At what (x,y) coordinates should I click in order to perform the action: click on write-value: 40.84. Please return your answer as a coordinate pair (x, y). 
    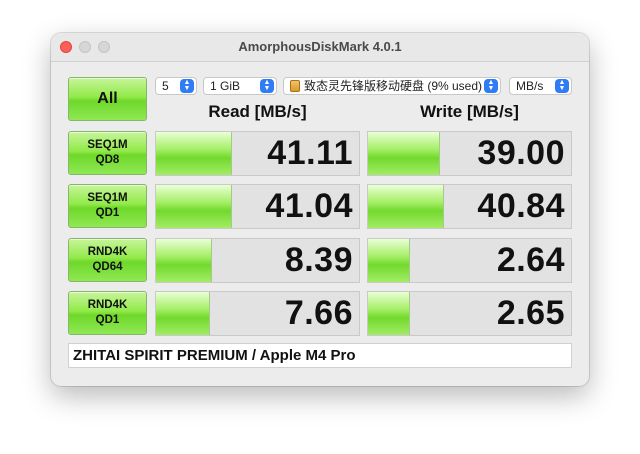
    Looking at the image, I should click on (521, 206).